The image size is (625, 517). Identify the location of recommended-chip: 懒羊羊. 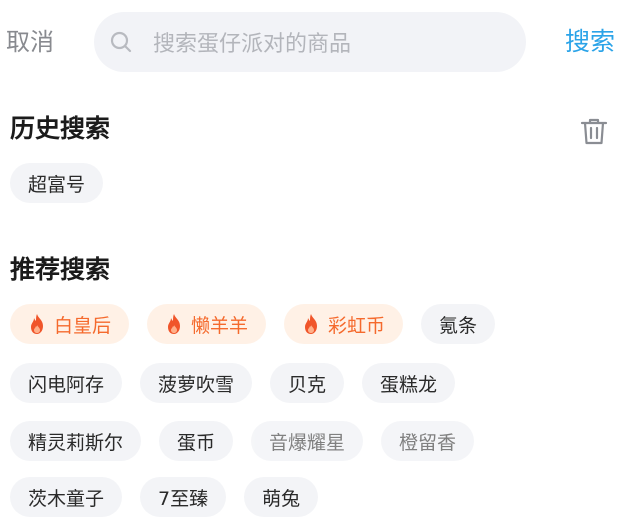
(207, 324).